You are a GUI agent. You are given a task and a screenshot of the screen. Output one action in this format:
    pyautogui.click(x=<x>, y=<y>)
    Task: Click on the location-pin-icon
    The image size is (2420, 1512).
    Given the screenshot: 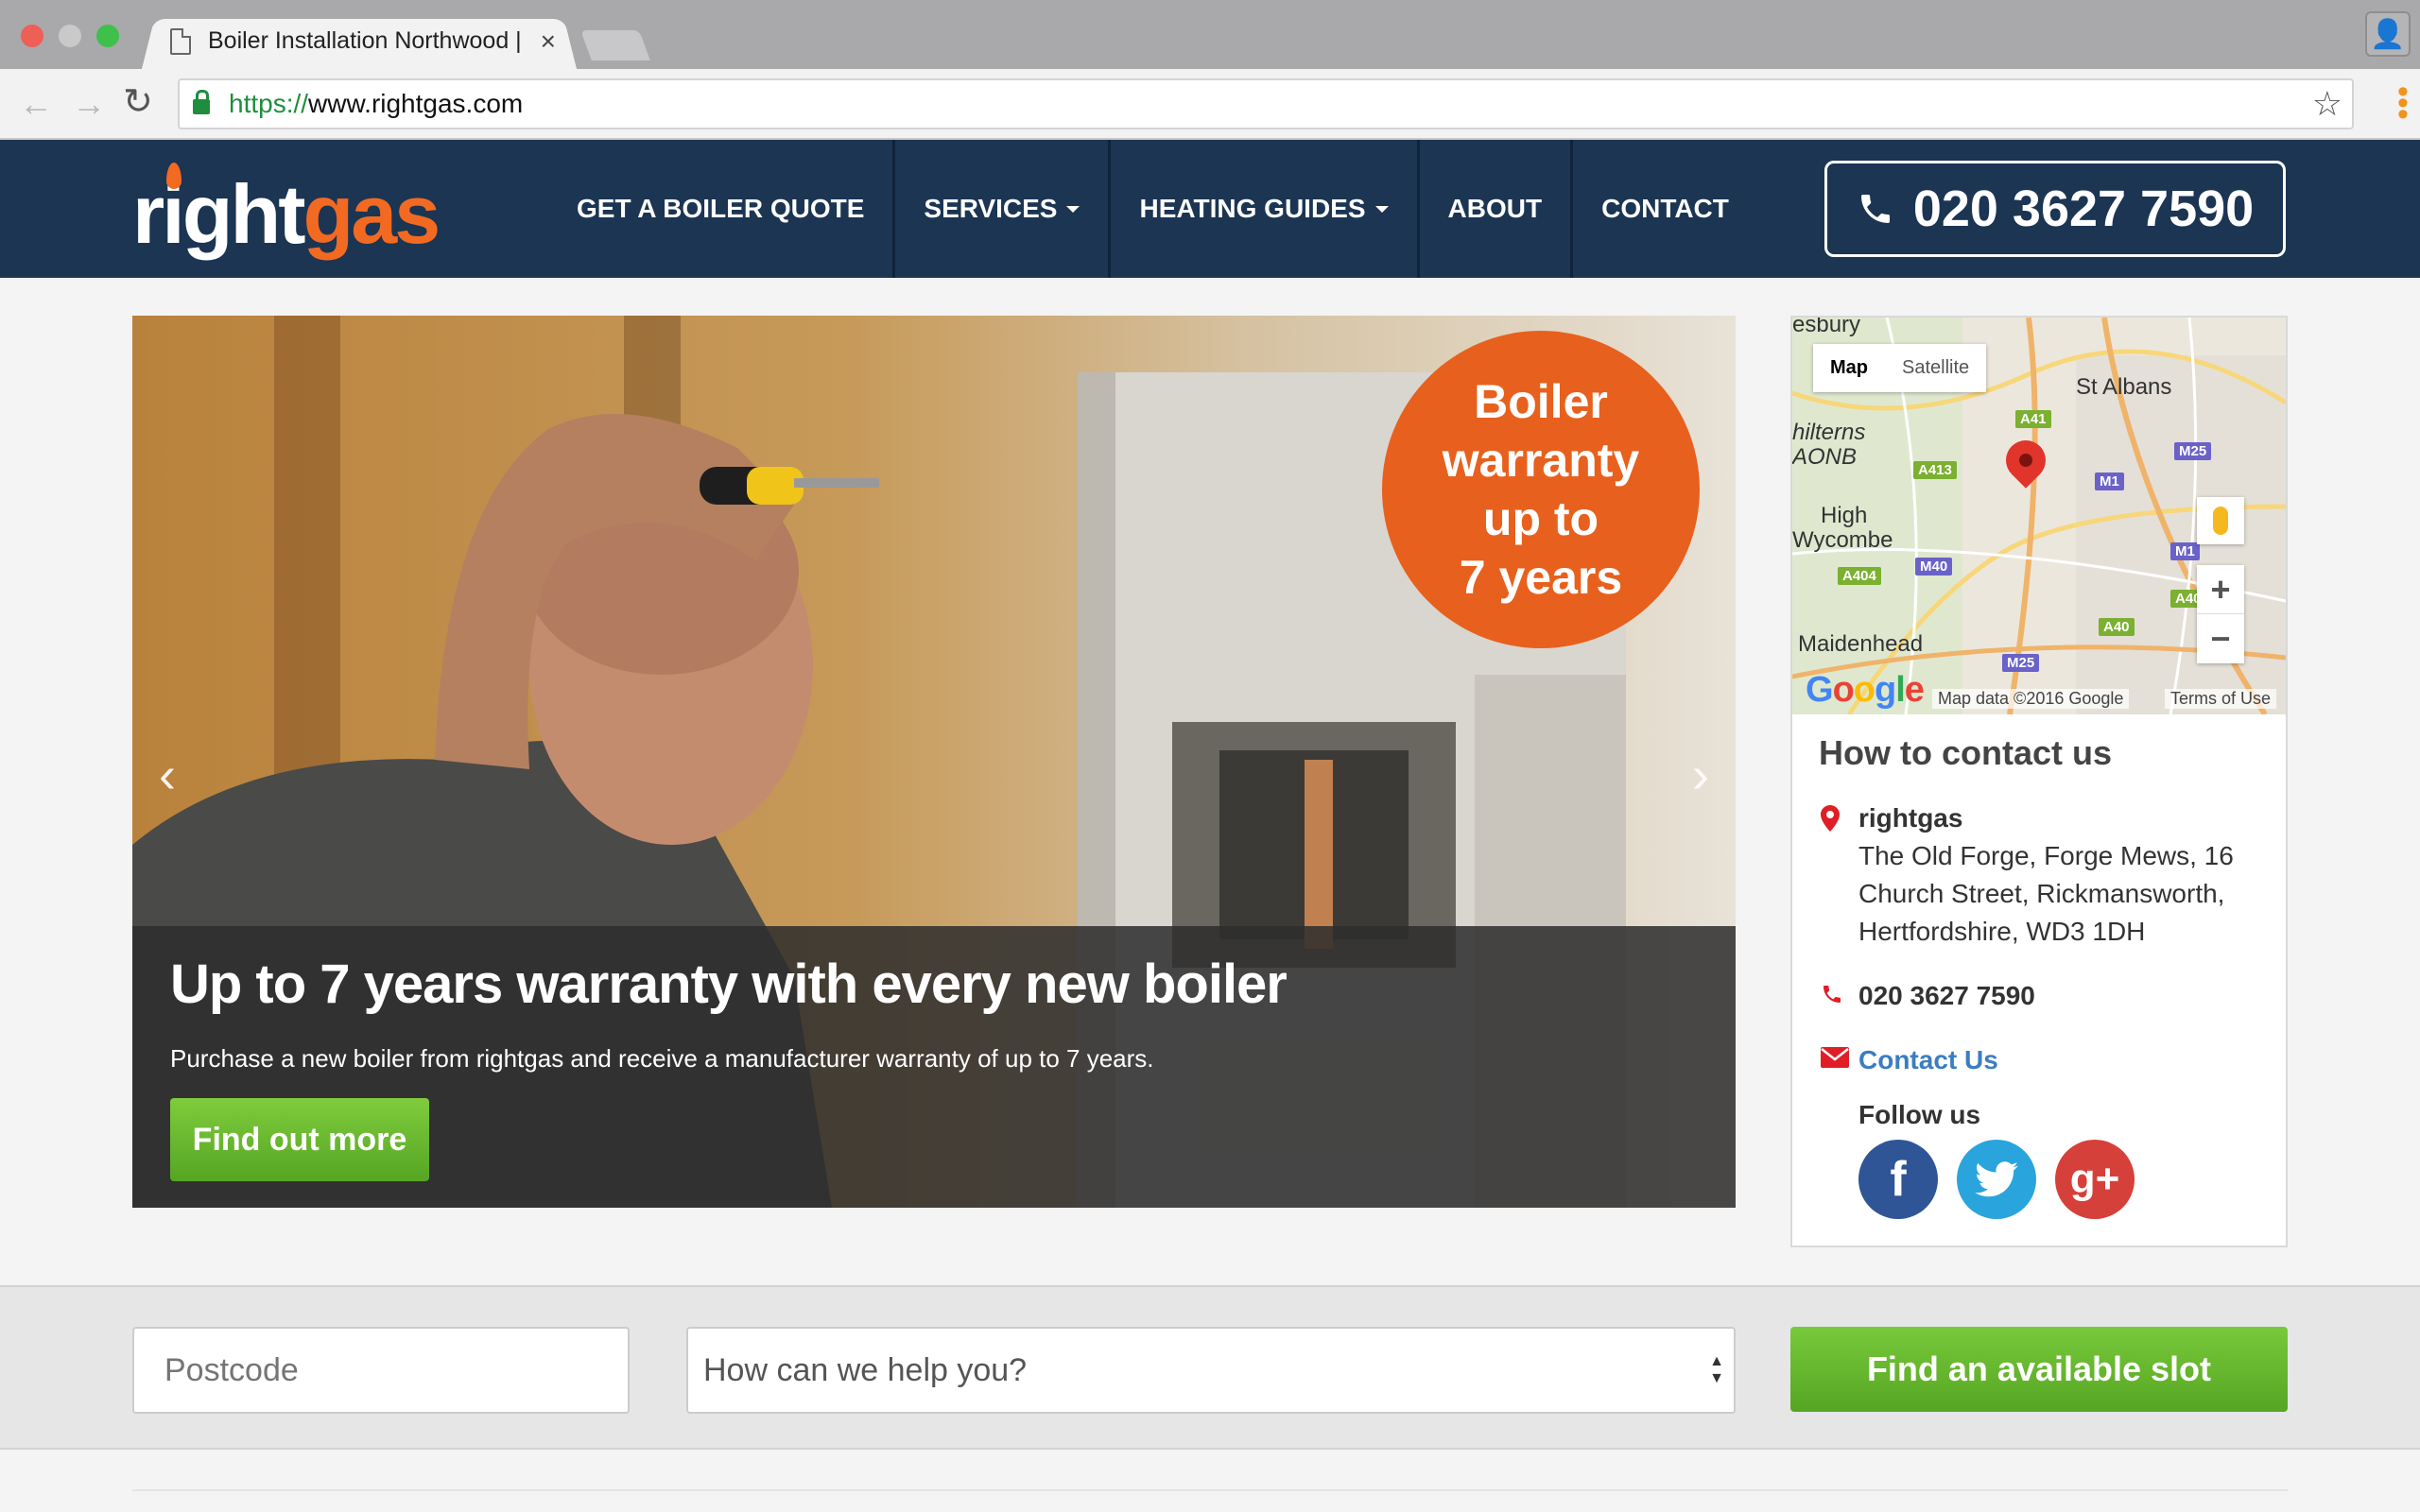 What is the action you would take?
    pyautogui.click(x=1830, y=818)
    